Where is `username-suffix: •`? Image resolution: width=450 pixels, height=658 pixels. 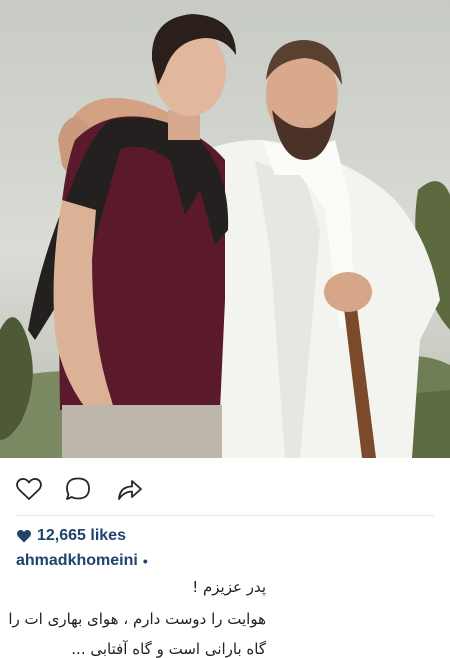 username-suffix: • is located at coordinates (145, 561).